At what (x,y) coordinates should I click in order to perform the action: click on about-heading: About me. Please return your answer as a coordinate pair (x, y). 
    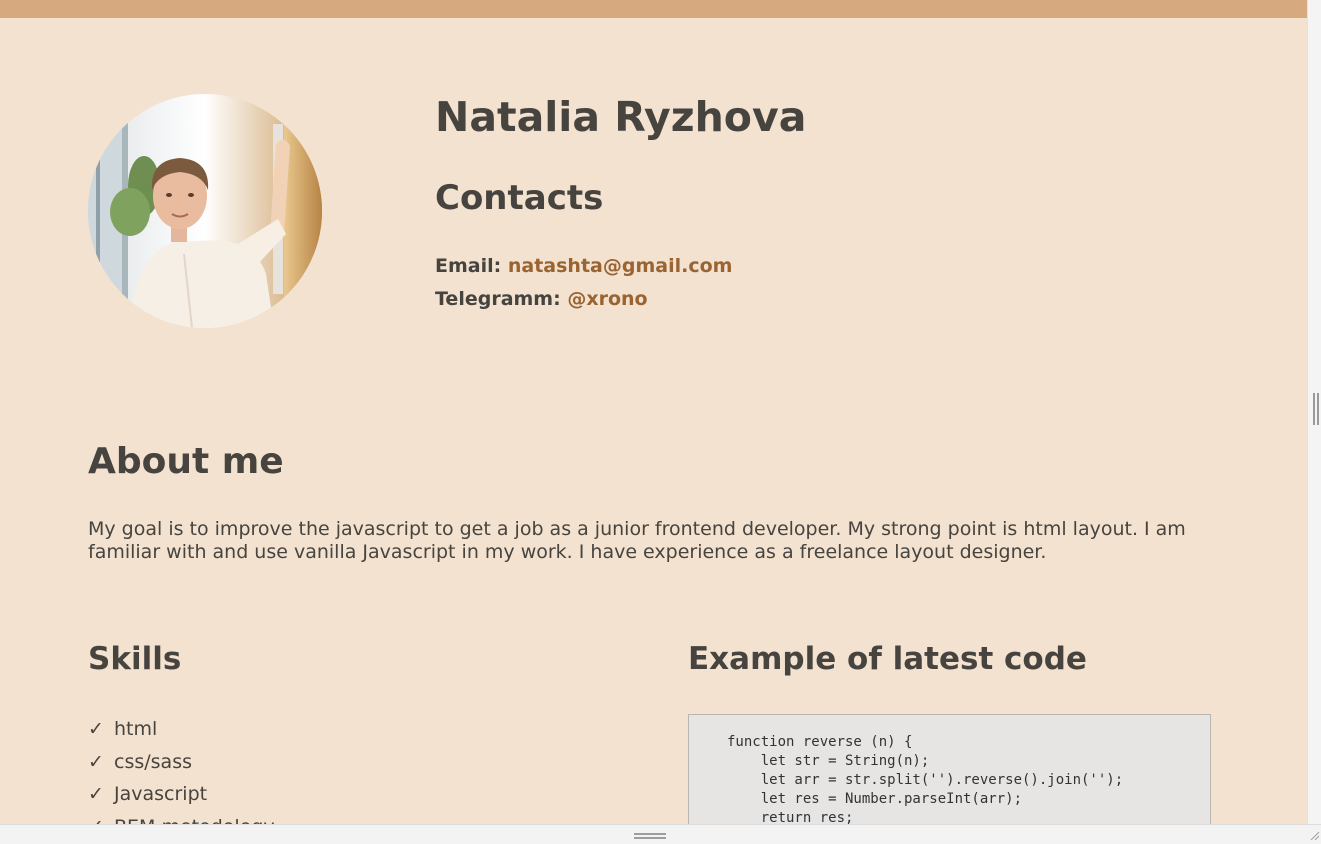
    Looking at the image, I should click on (186, 461).